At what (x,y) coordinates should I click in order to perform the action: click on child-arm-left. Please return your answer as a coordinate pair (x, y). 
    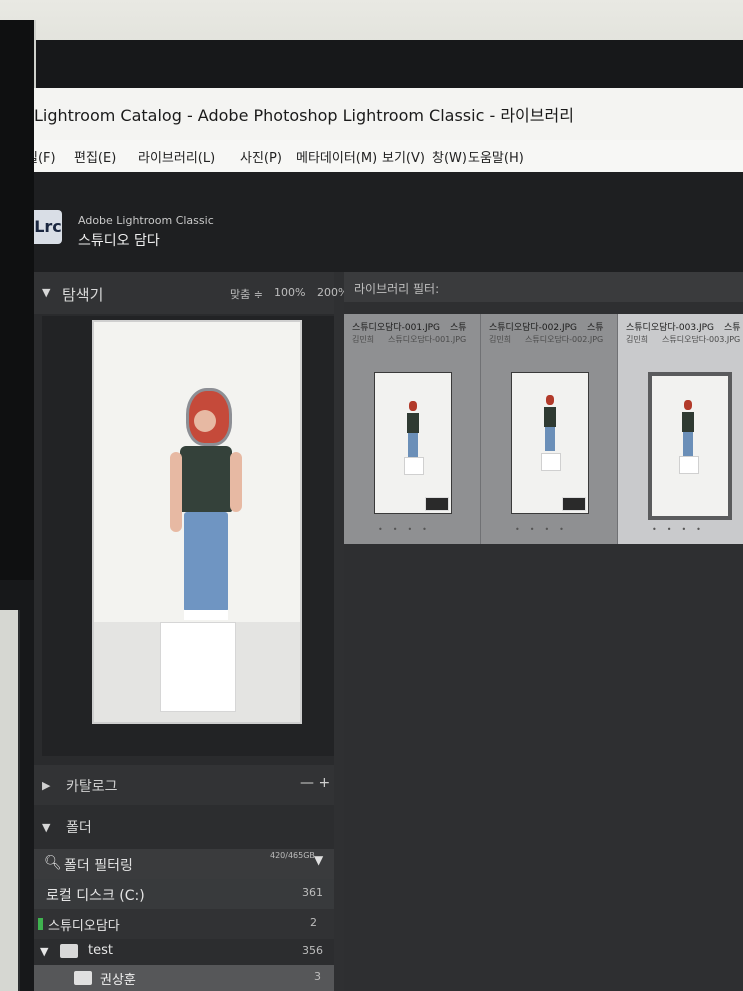
    Looking at the image, I should click on (176, 492).